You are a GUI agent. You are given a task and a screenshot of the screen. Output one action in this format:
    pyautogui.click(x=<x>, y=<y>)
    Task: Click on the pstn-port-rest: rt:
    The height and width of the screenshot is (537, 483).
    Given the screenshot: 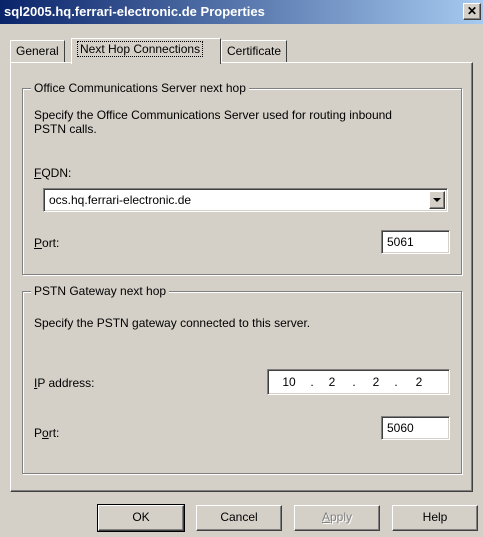 What is the action you would take?
    pyautogui.click(x=54, y=433)
    